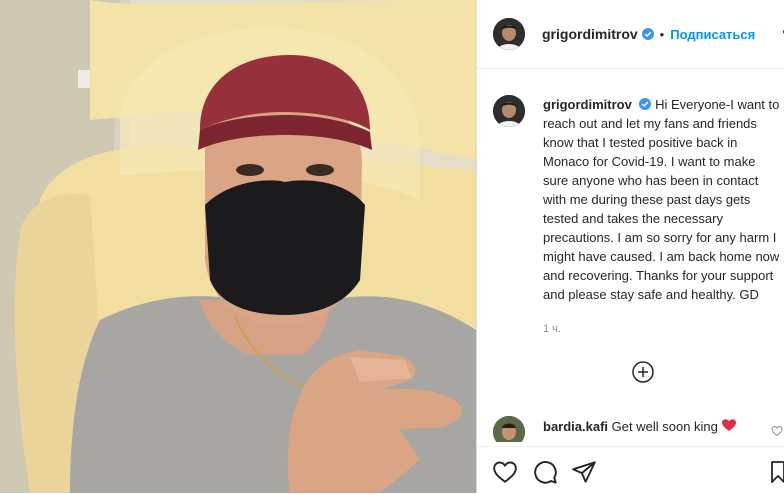 The height and width of the screenshot is (494, 784). I want to click on comment-text: bardia.kafi Get well soon king, so click(639, 427).